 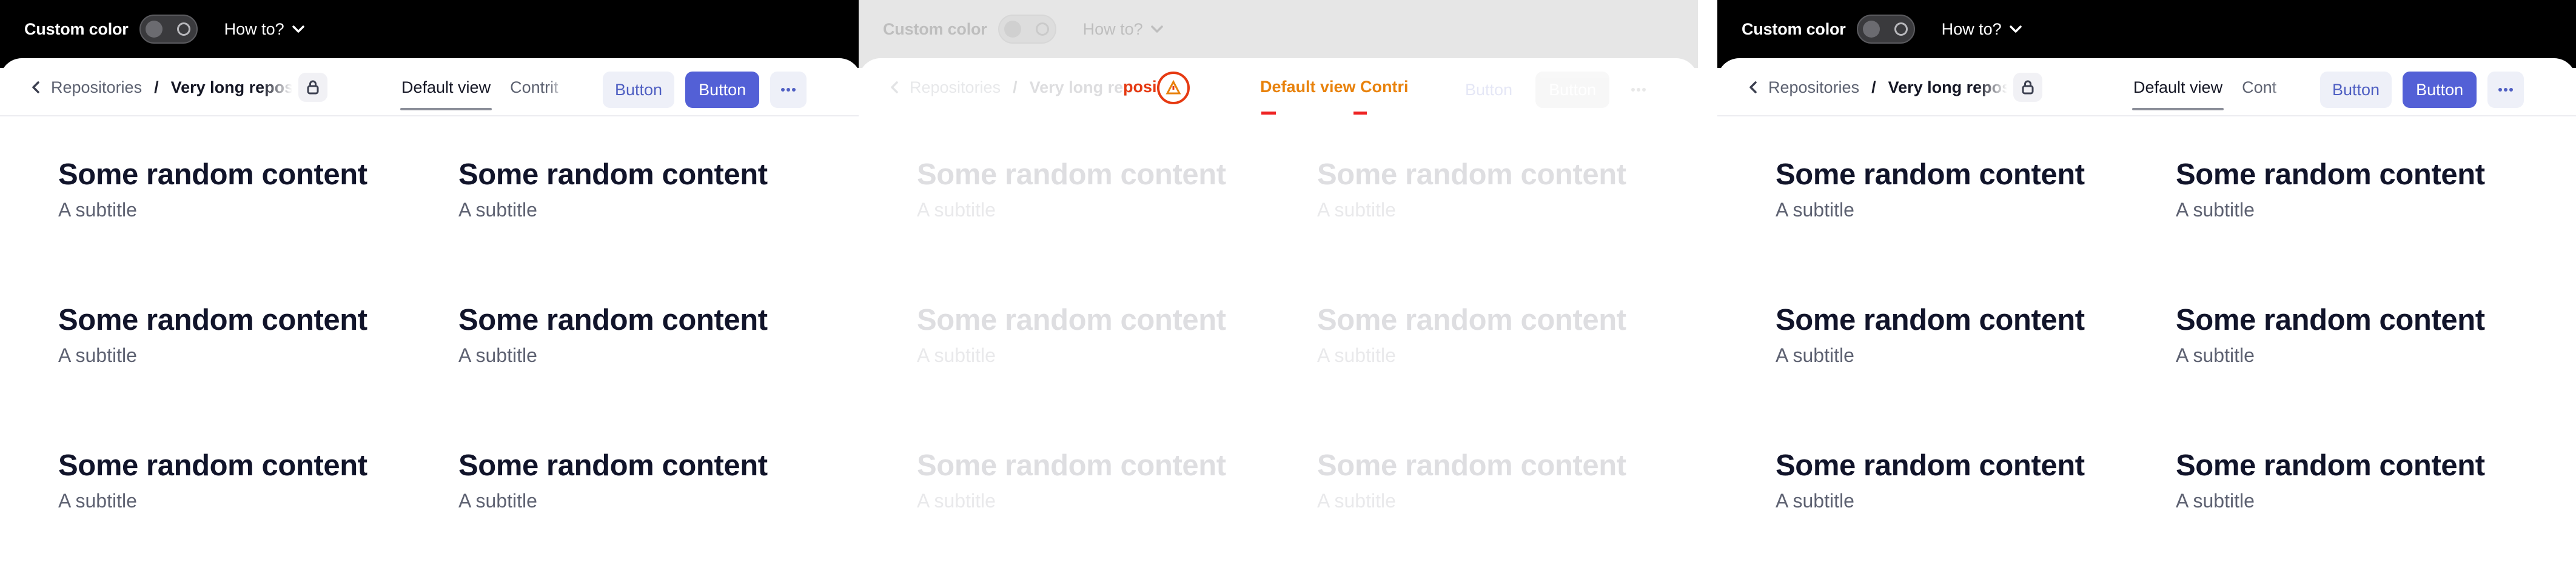 I want to click on view-tabs: Default view Cont, so click(x=2208, y=92).